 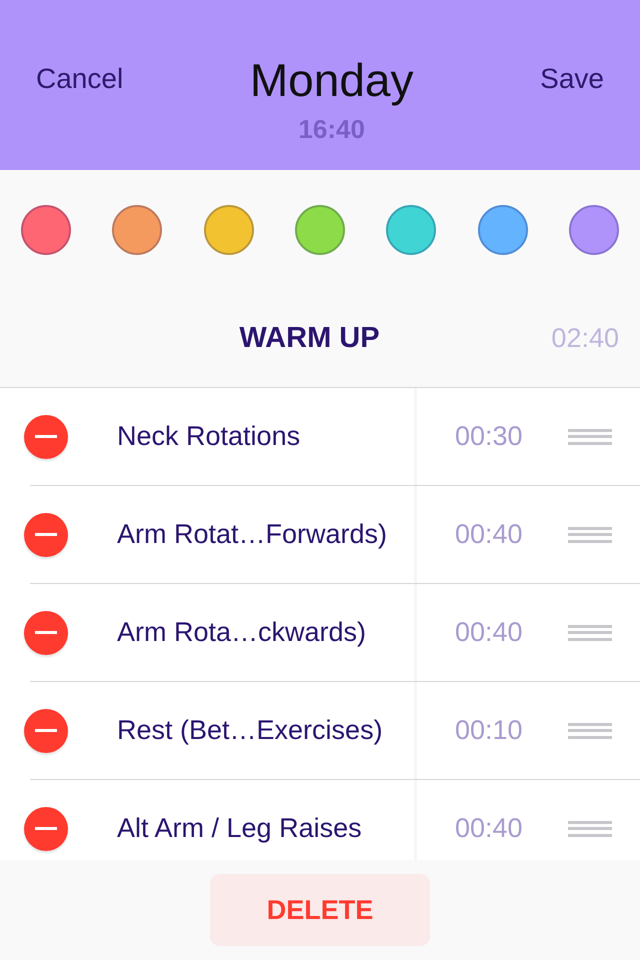 What do you see at coordinates (309, 338) in the screenshot?
I see `section-title: WARM UP` at bounding box center [309, 338].